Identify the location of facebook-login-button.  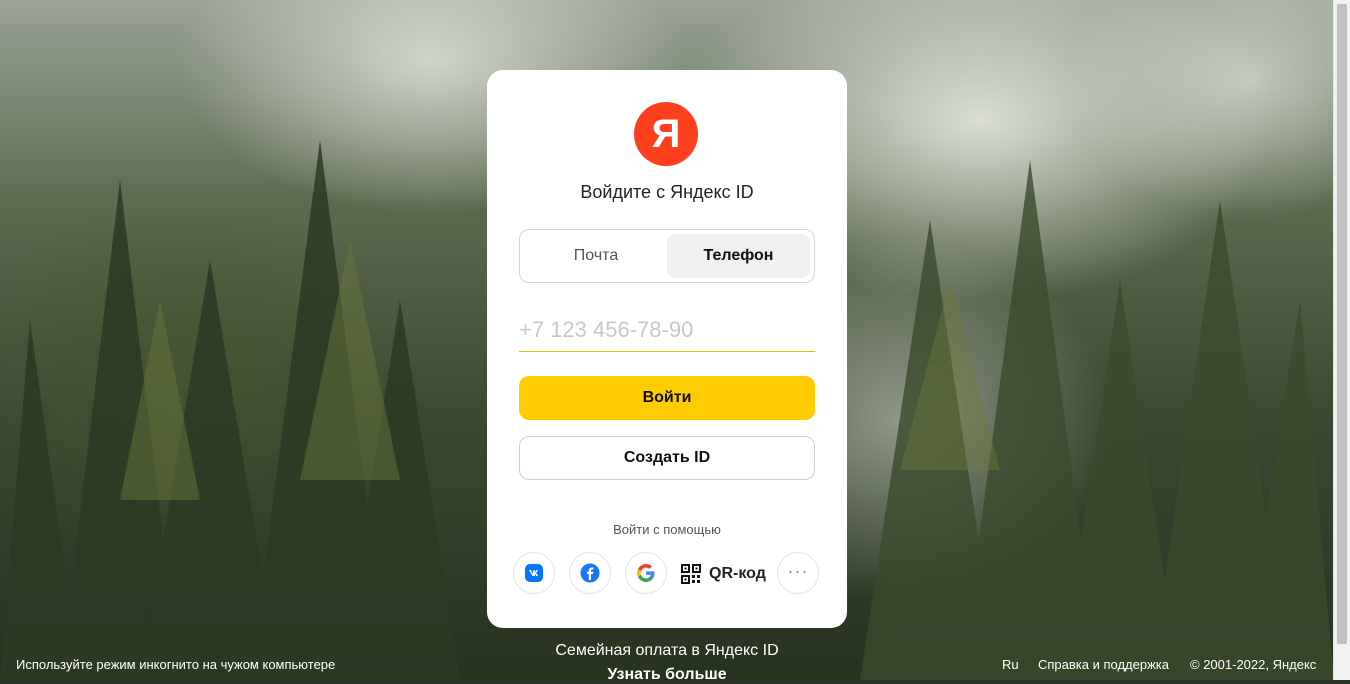
(590, 573).